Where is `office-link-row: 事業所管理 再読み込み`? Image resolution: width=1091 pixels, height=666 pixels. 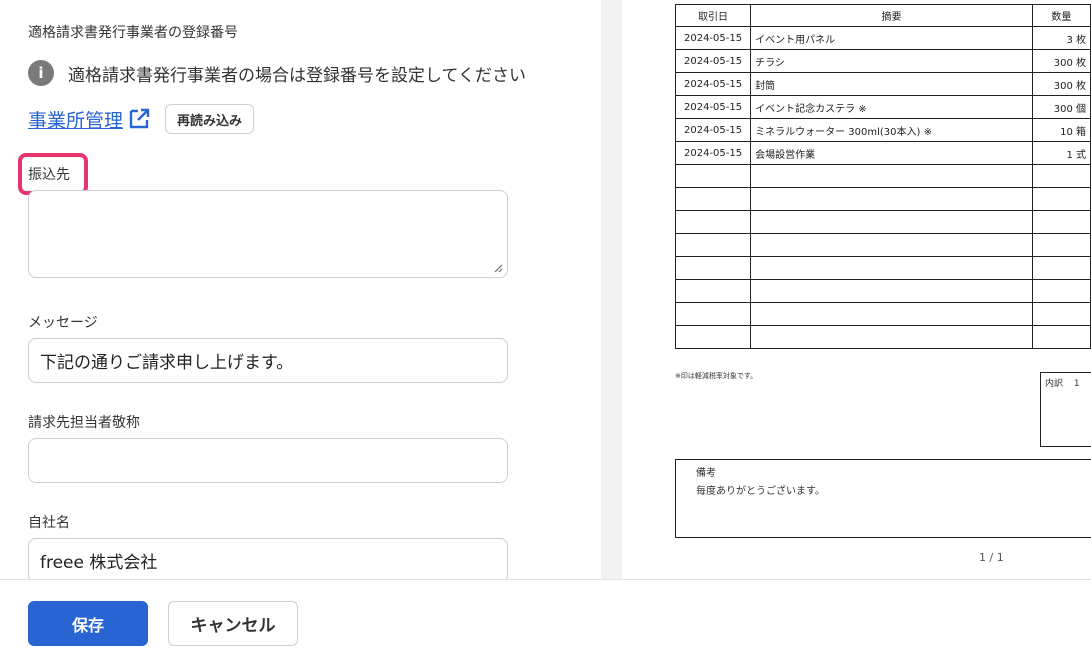
office-link-row: 事業所管理 再読み込み is located at coordinates (141, 119).